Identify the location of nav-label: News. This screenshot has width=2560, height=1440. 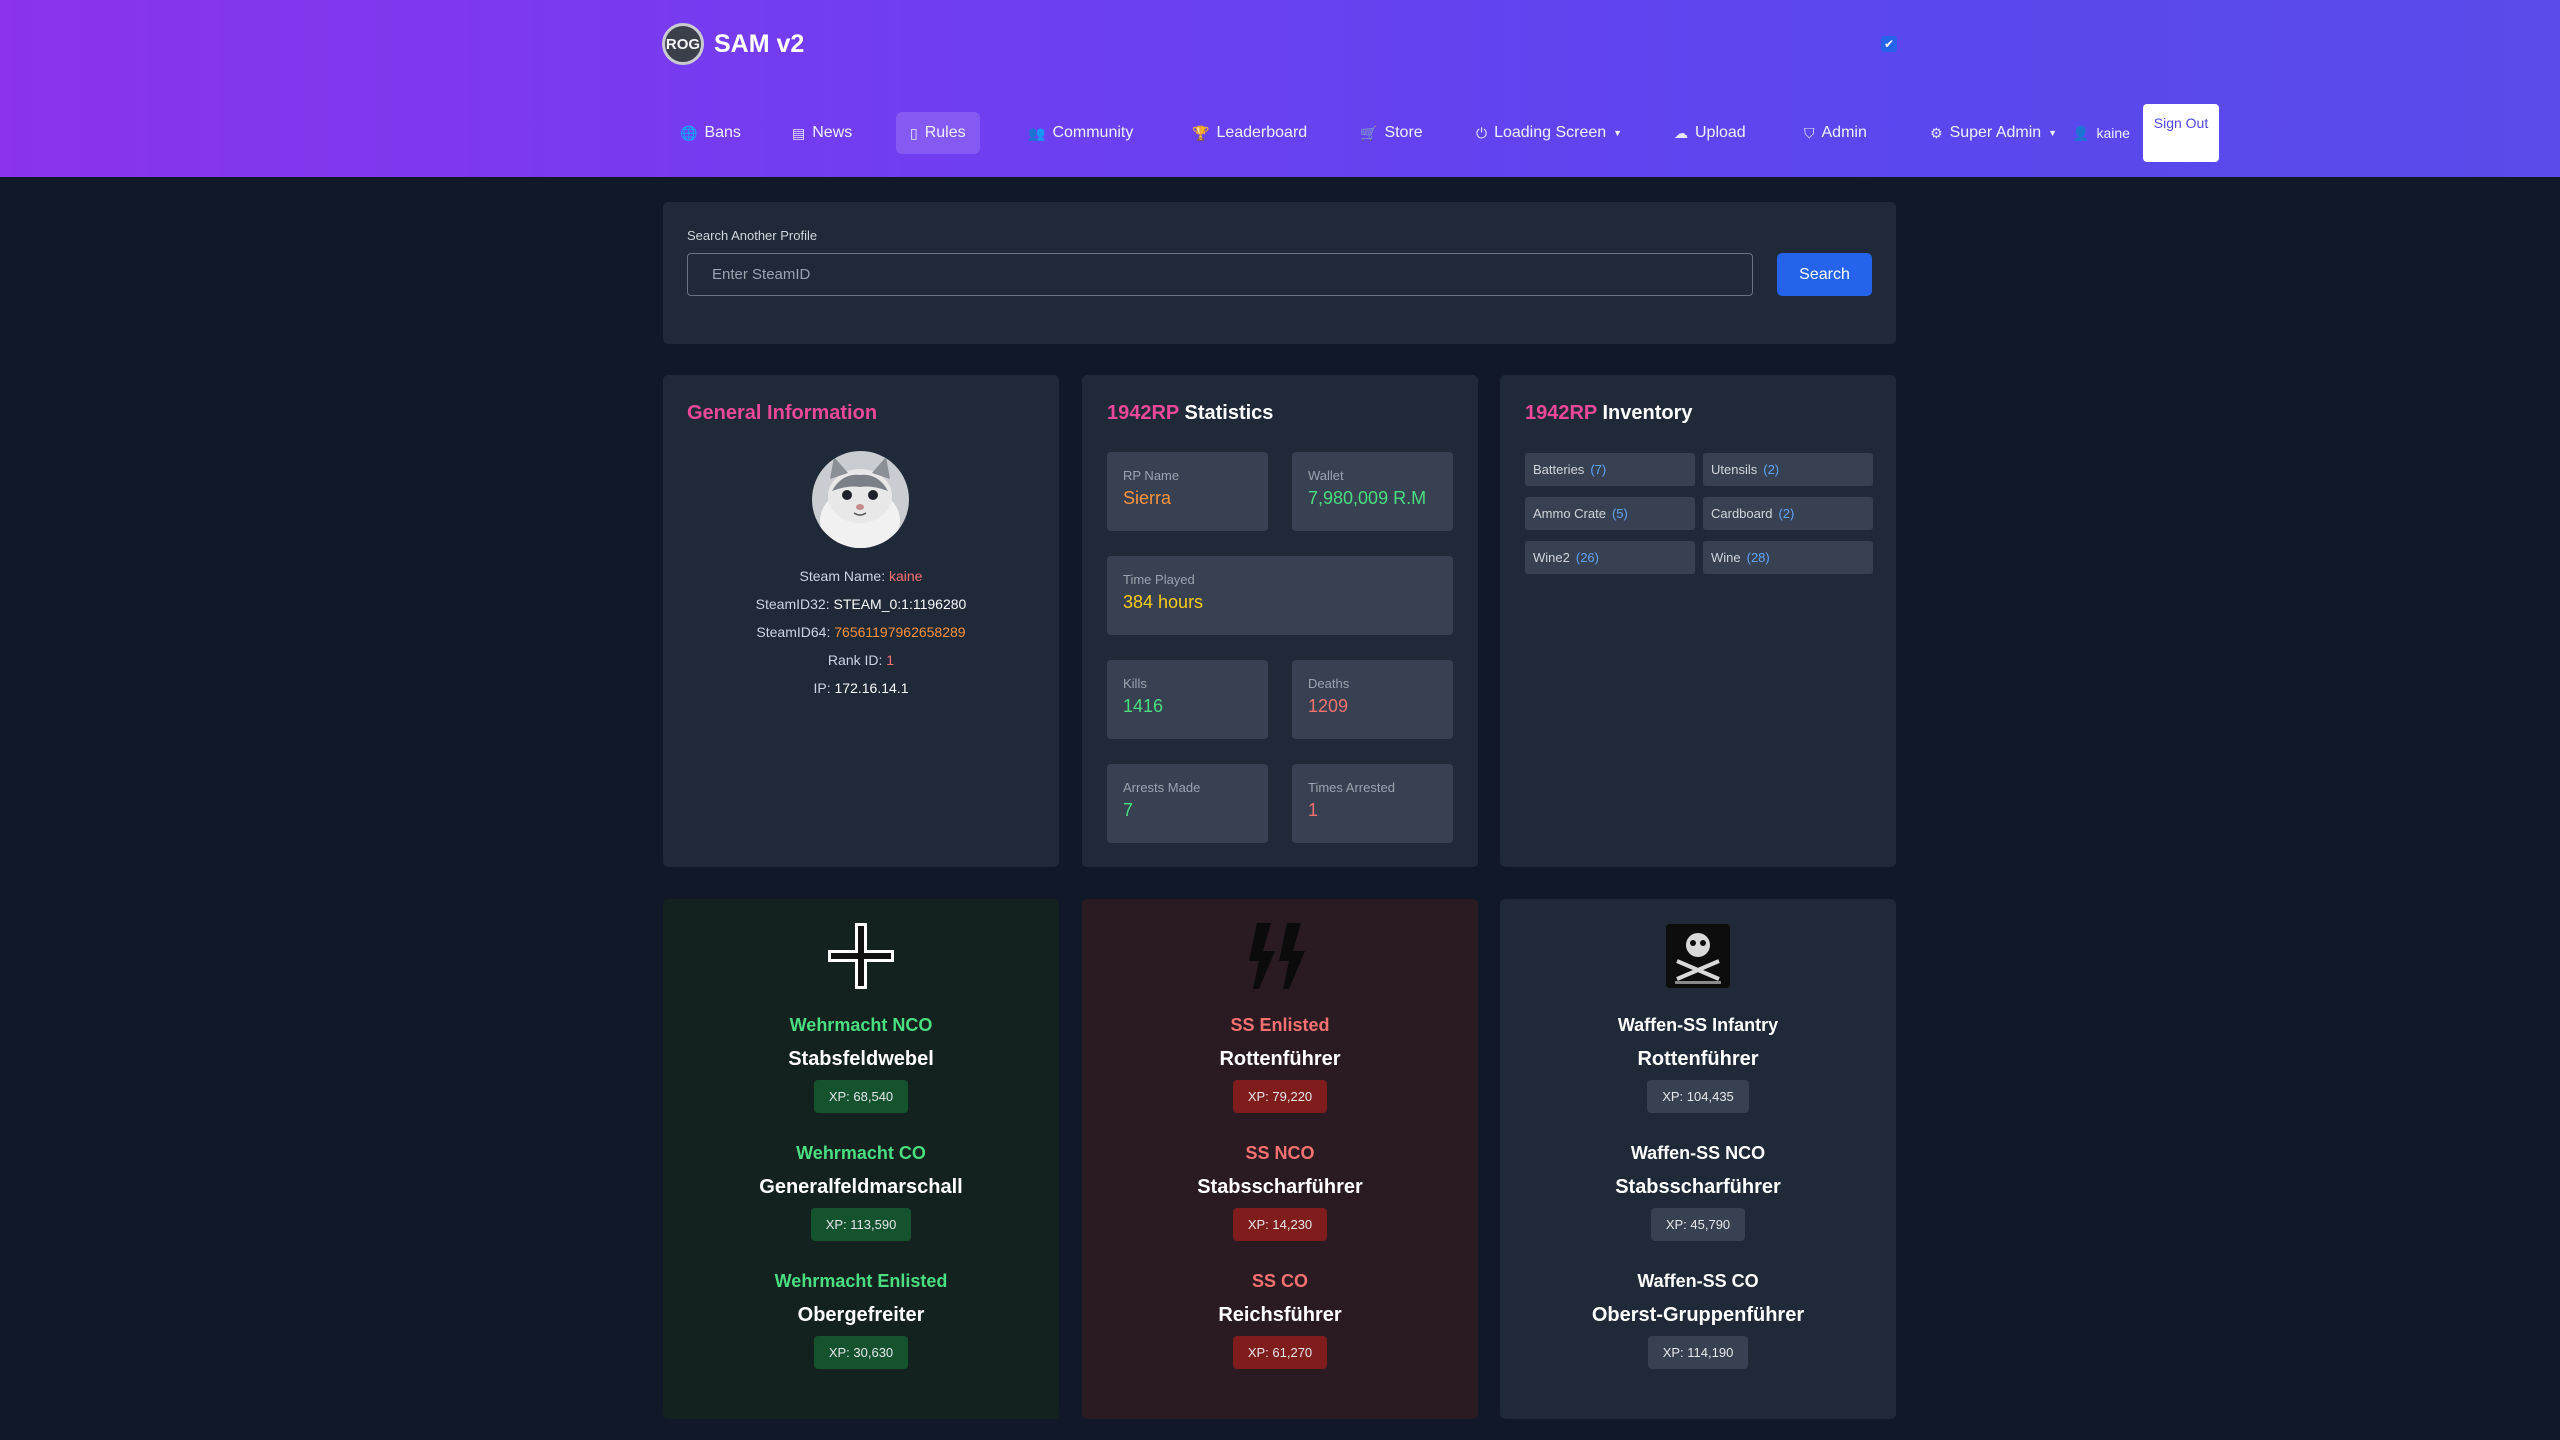
(832, 132).